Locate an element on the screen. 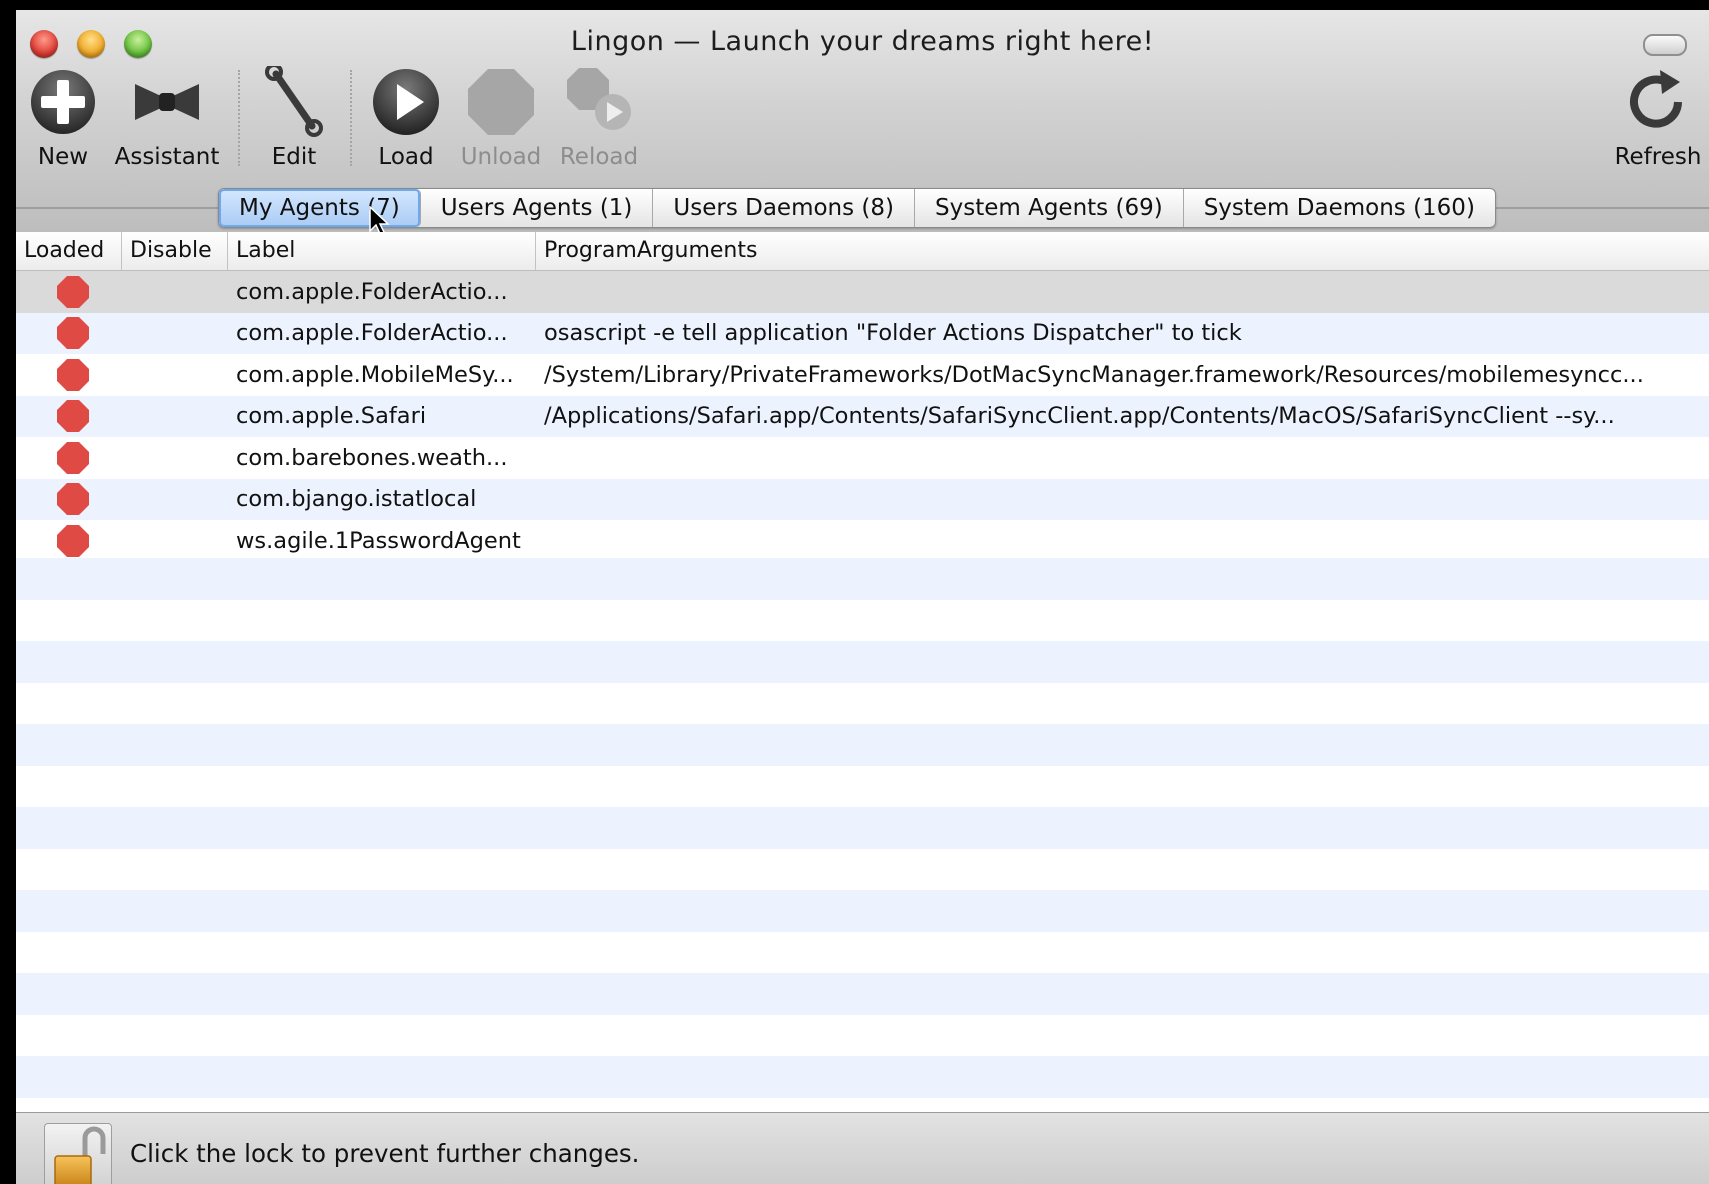  reload-icon is located at coordinates (599, 99).